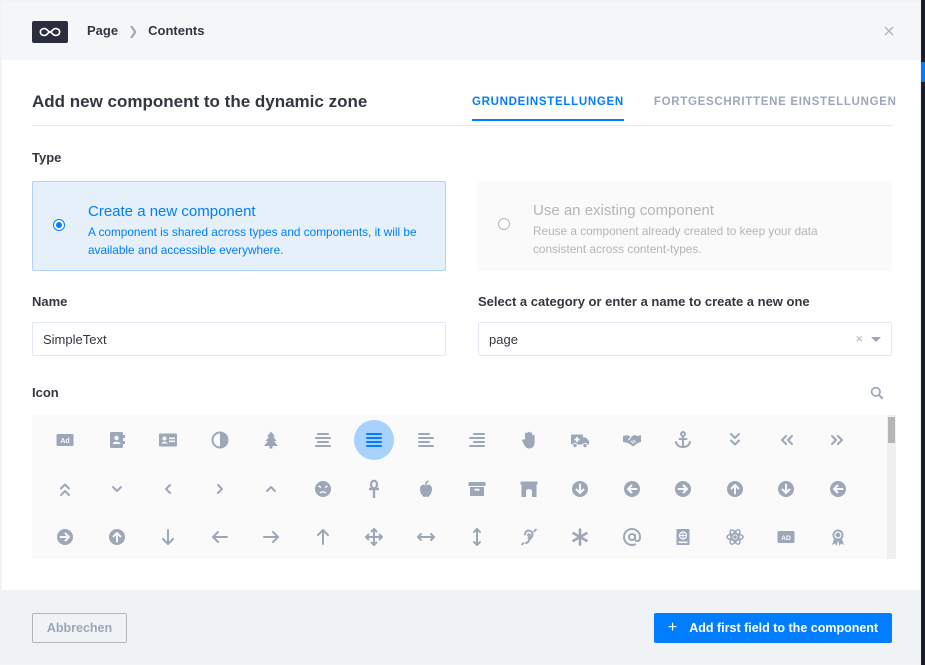  I want to click on arrow-right-icon, so click(271, 537).